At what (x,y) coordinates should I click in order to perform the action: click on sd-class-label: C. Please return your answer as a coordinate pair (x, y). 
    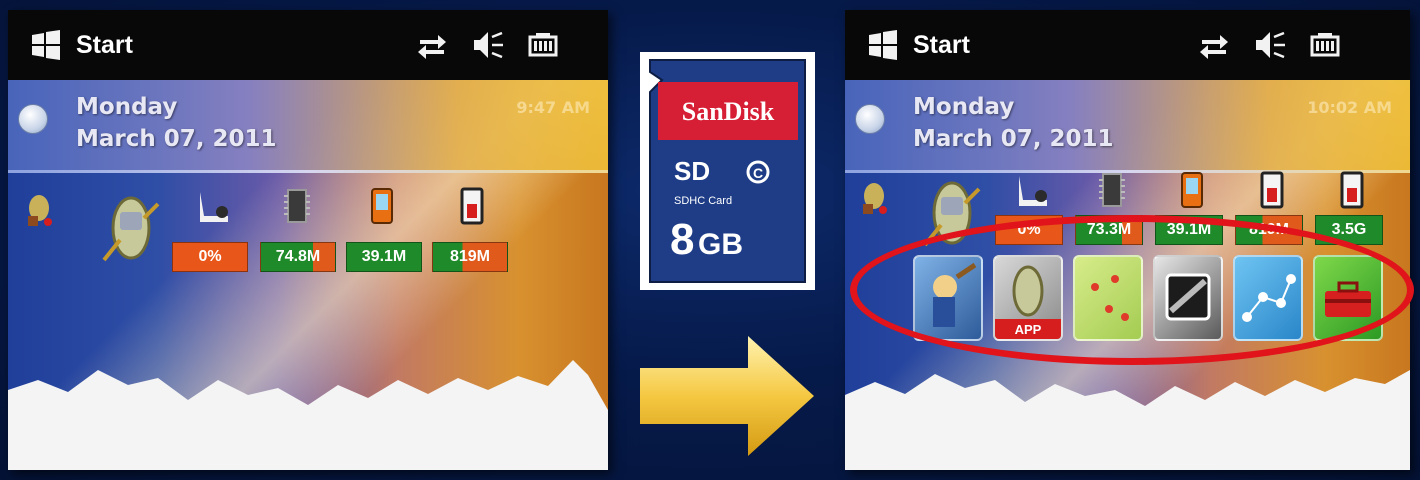
    Looking at the image, I should click on (758, 173).